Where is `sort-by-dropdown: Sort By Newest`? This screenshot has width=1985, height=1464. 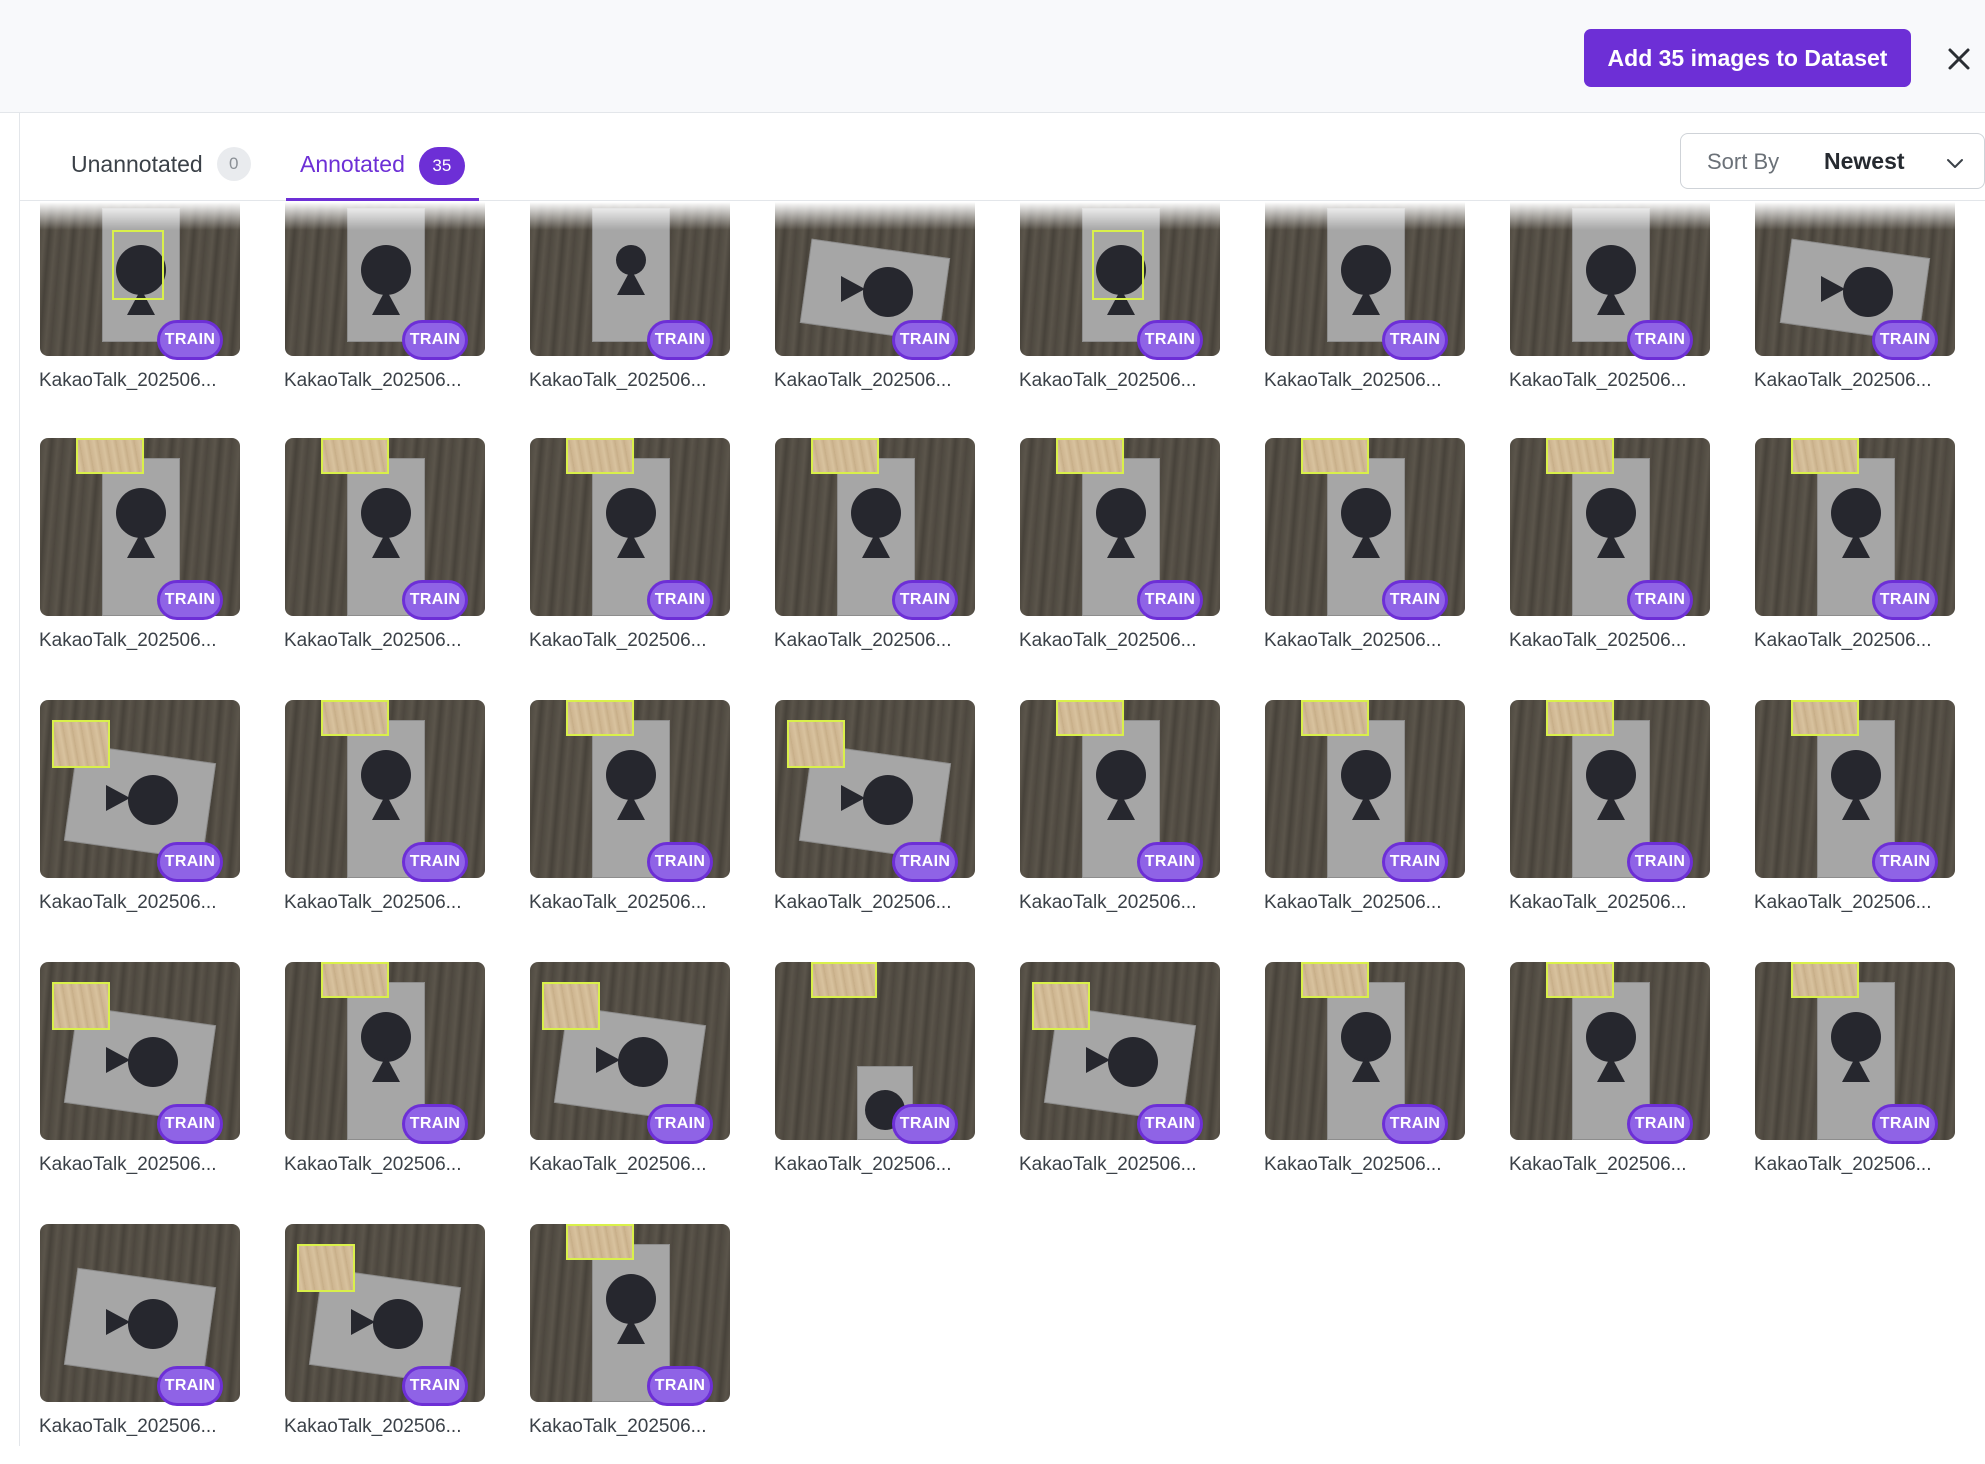 sort-by-dropdown: Sort By Newest is located at coordinates (1832, 161).